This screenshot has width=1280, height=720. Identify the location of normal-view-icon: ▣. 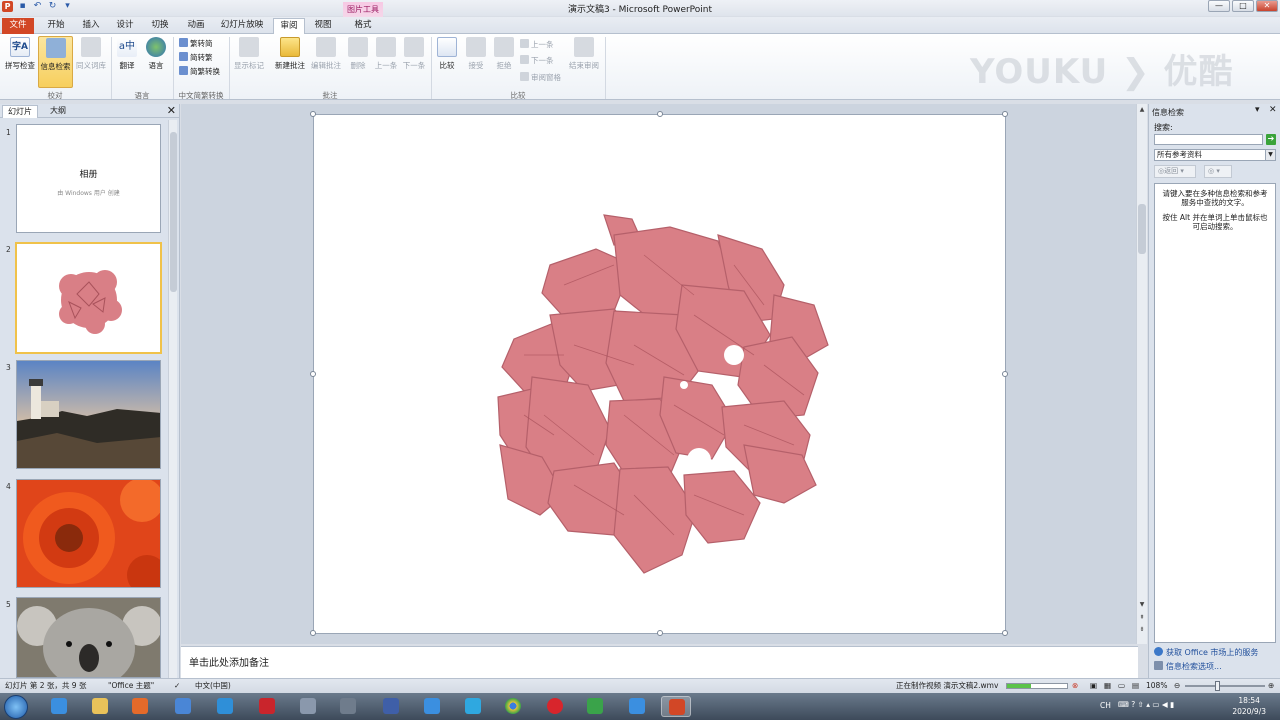
(1093, 686).